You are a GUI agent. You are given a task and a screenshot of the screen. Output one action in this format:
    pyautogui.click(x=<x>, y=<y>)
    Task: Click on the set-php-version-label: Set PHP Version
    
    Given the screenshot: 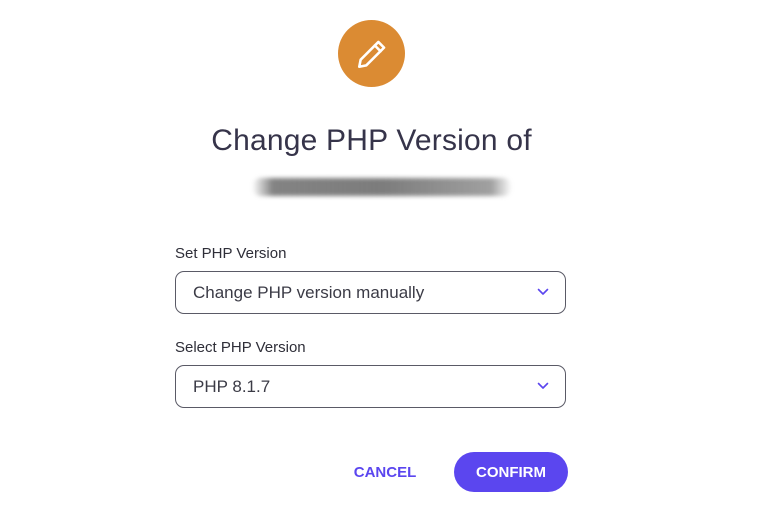 What is the action you would take?
    pyautogui.click(x=231, y=253)
    